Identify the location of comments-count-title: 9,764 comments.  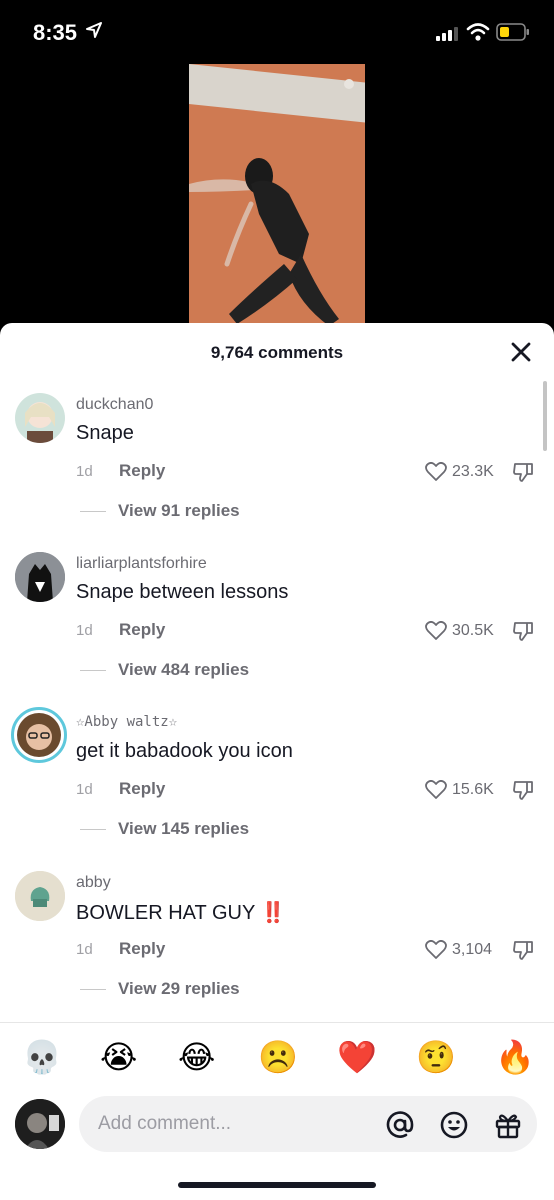
(277, 352).